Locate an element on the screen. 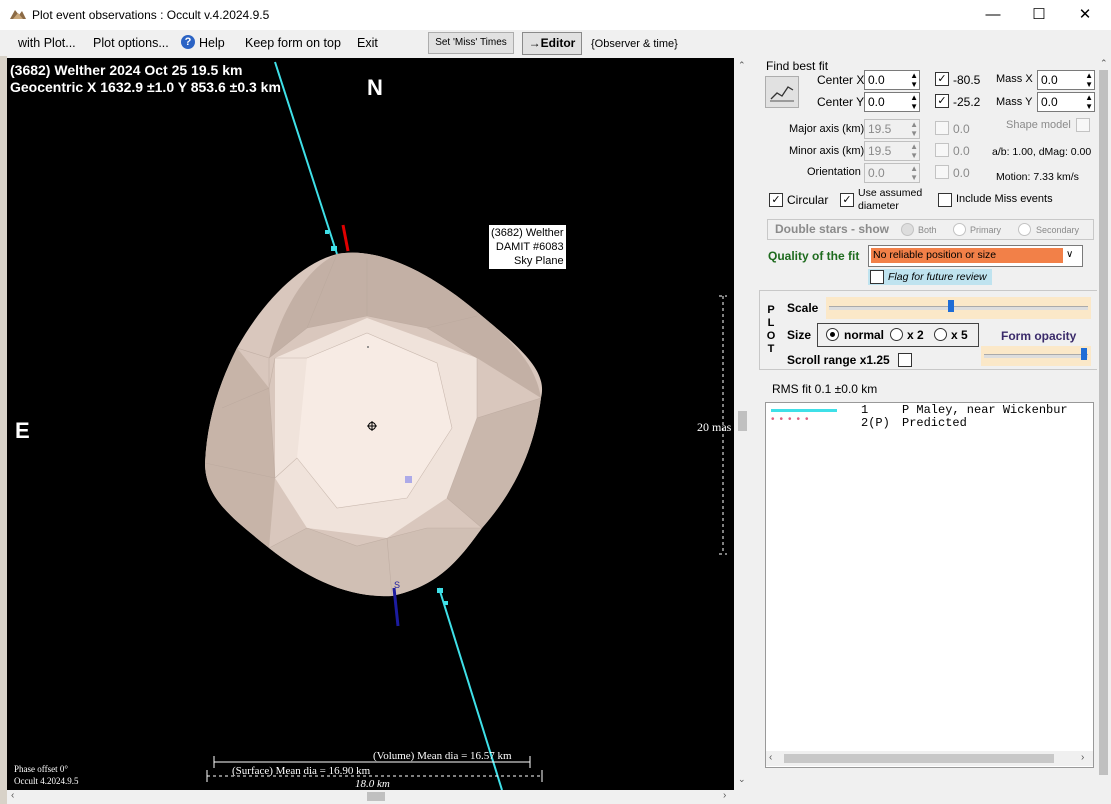 The width and height of the screenshot is (1111, 804). scroll-up-icon: ⌃ is located at coordinates (742, 65).